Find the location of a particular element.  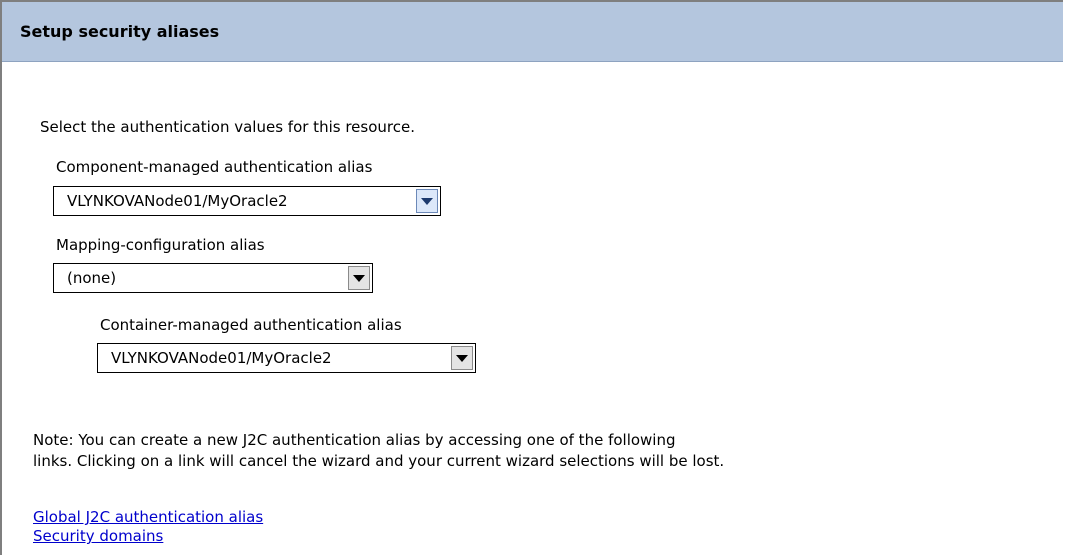

security-domains-link: Security domains is located at coordinates (98, 536).